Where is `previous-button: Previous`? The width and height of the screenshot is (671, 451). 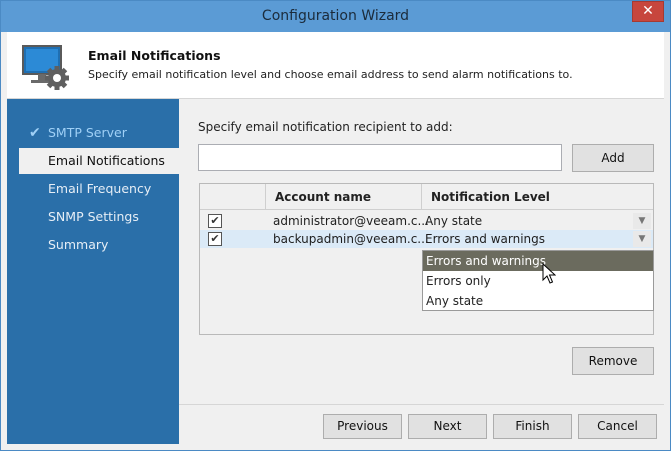
previous-button: Previous is located at coordinates (362, 426).